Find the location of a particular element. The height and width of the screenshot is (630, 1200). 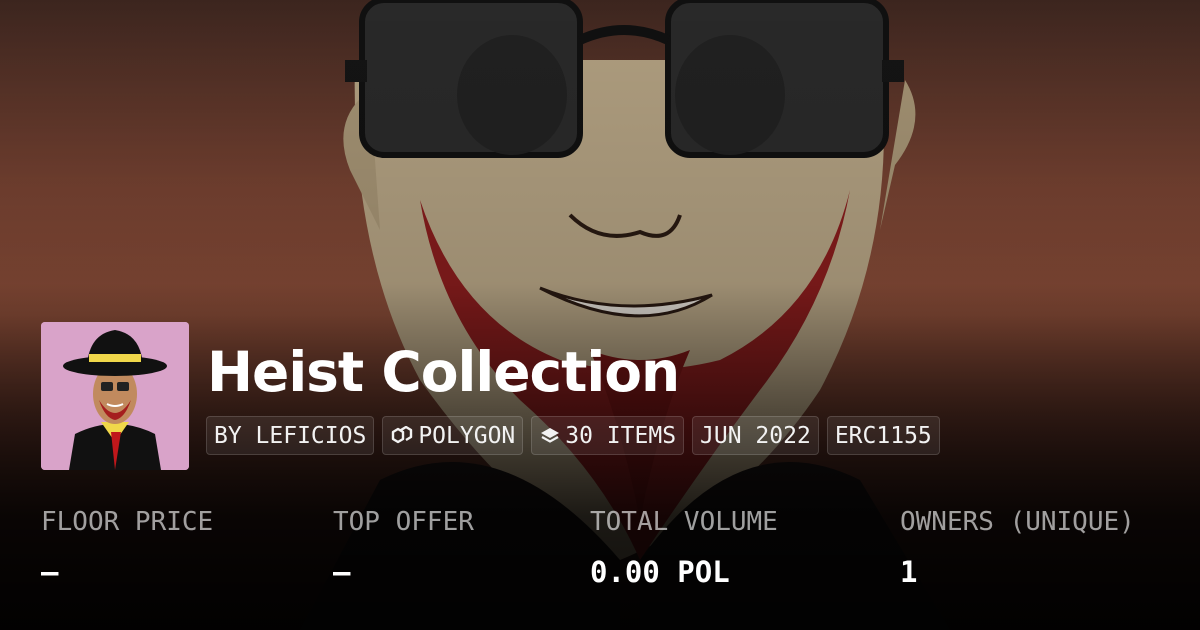

layers-icon is located at coordinates (550, 435).